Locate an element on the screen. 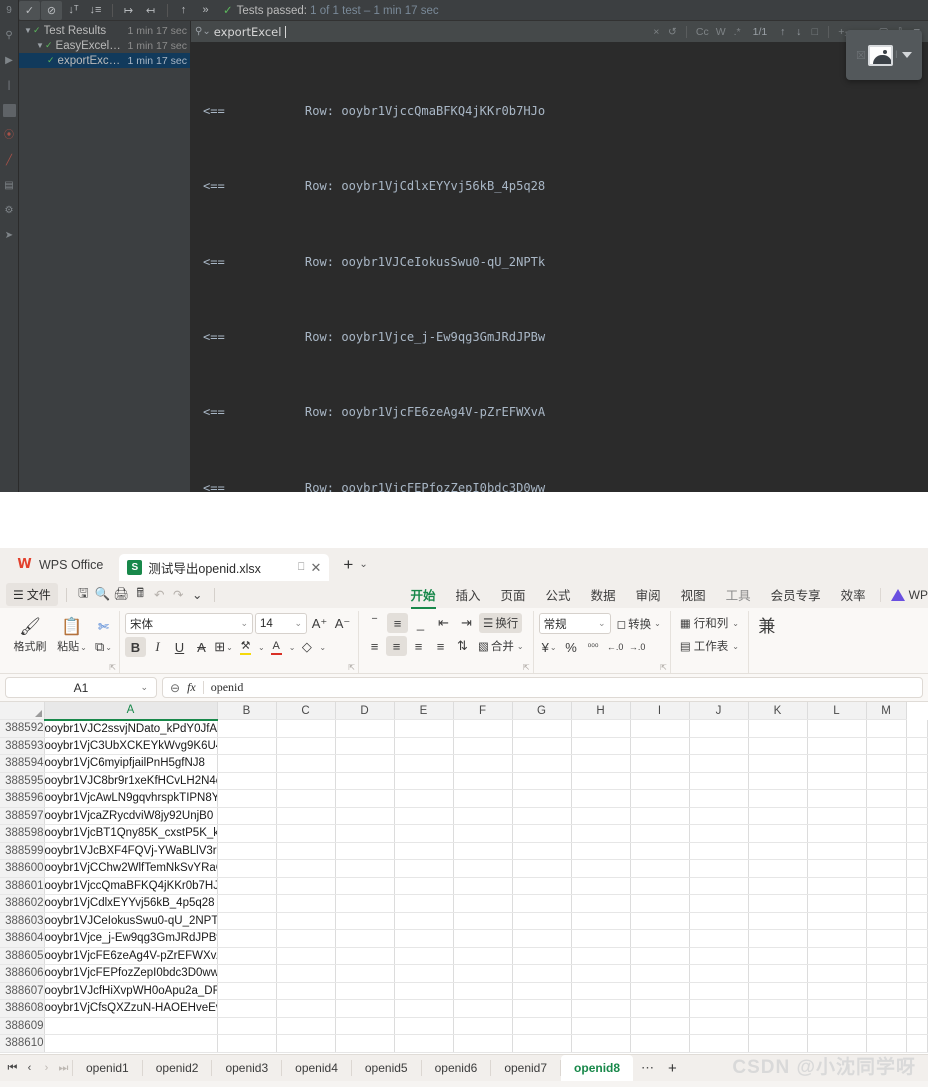 The height and width of the screenshot is (1087, 928). more-options-icon: » is located at coordinates (205, 10).